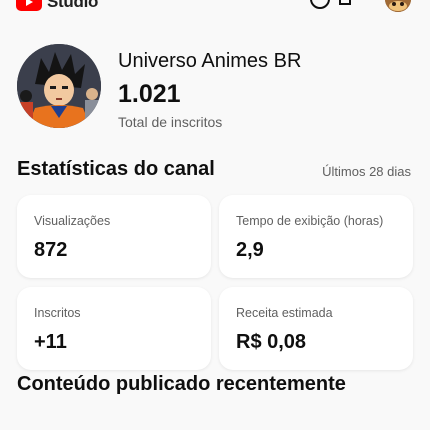 This screenshot has height=430, width=430. I want to click on channel-name: Universo Animes BR, so click(210, 61).